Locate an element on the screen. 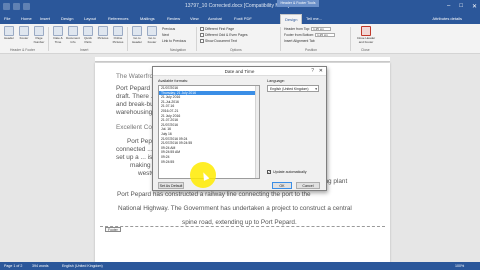 This screenshot has height=270, width=480. online-picture-icon is located at coordinates (118, 31).